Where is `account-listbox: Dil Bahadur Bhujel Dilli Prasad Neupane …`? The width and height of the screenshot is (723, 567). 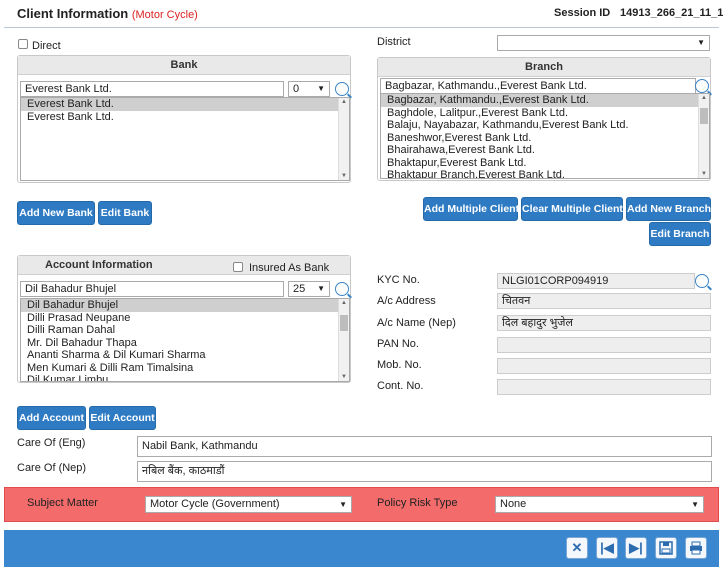 account-listbox: Dil Bahadur Bhujel Dilli Prasad Neupane … is located at coordinates (185, 340).